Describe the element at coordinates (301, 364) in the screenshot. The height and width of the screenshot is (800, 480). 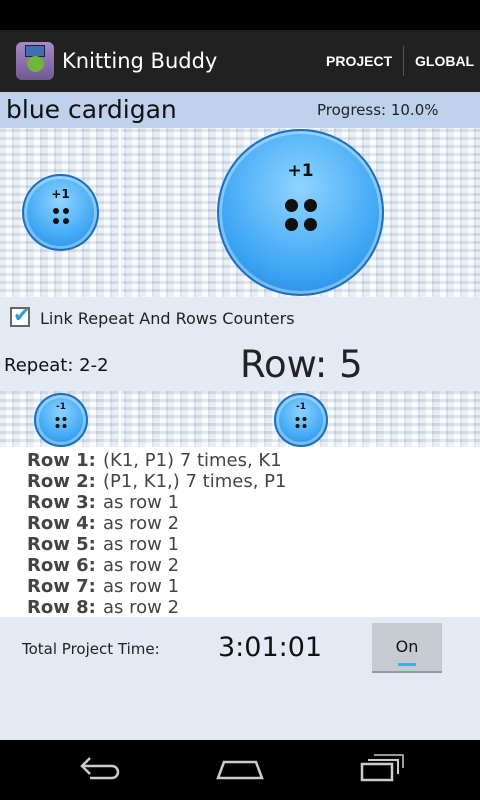
I see `row-counter: Row: 5` at that location.